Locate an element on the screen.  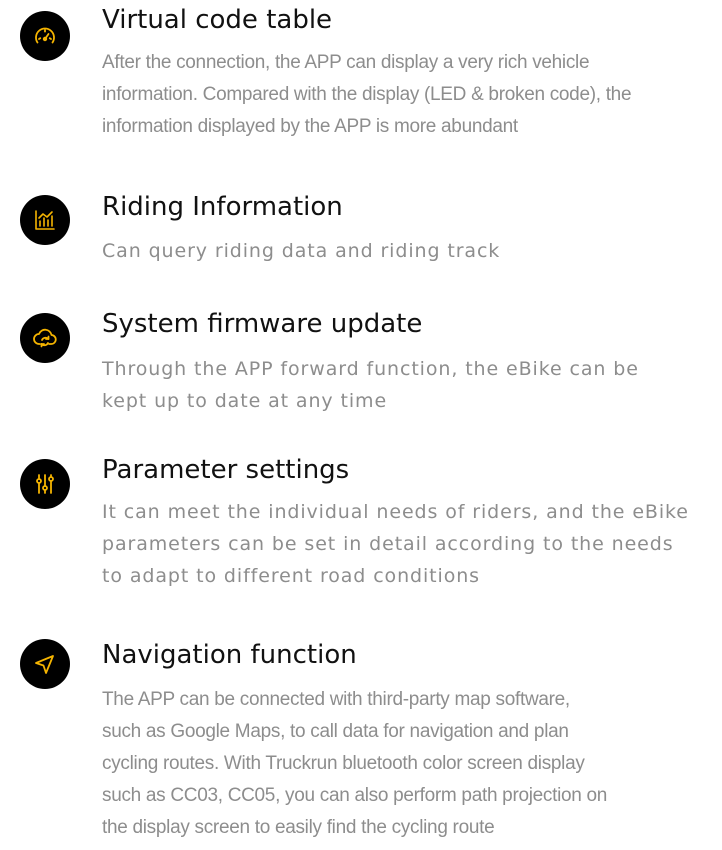
speedometer-icon is located at coordinates (45, 36).